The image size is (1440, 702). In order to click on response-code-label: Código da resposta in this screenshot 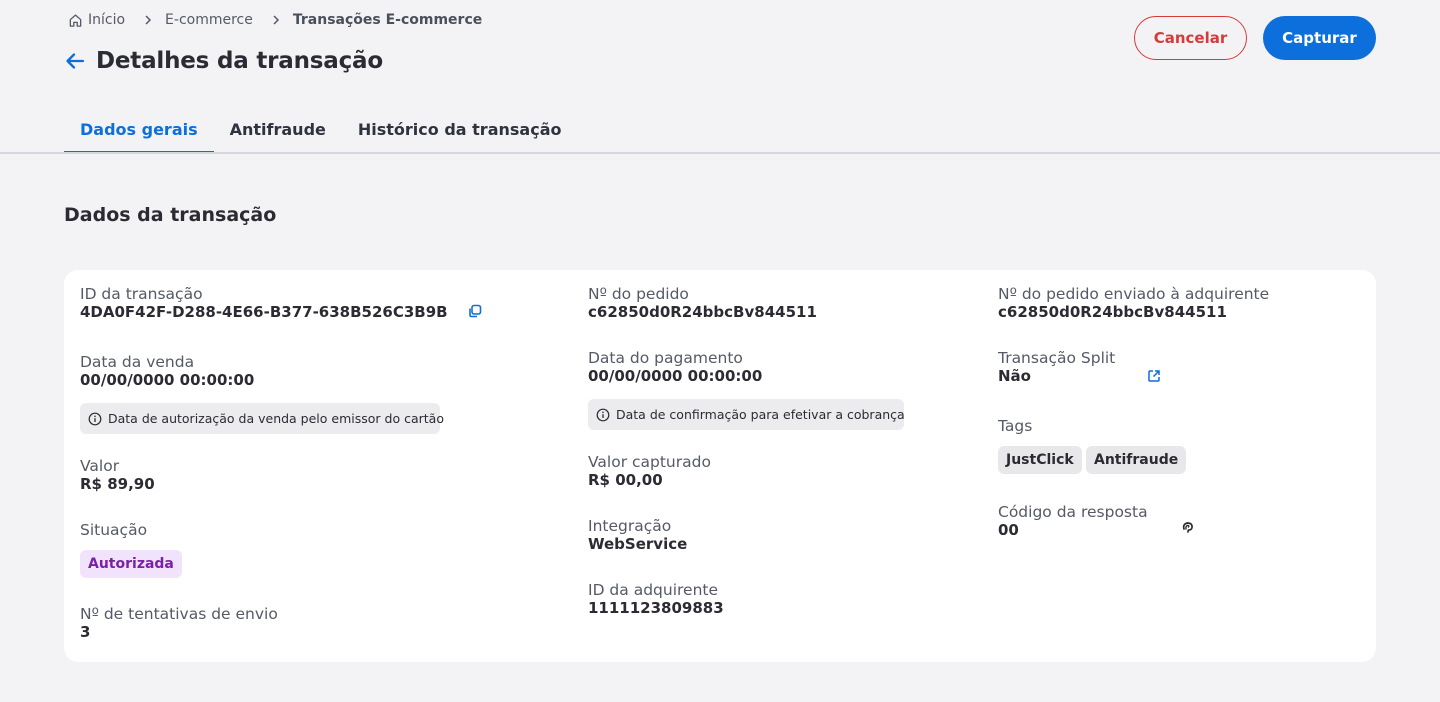, I will do `click(1073, 512)`.